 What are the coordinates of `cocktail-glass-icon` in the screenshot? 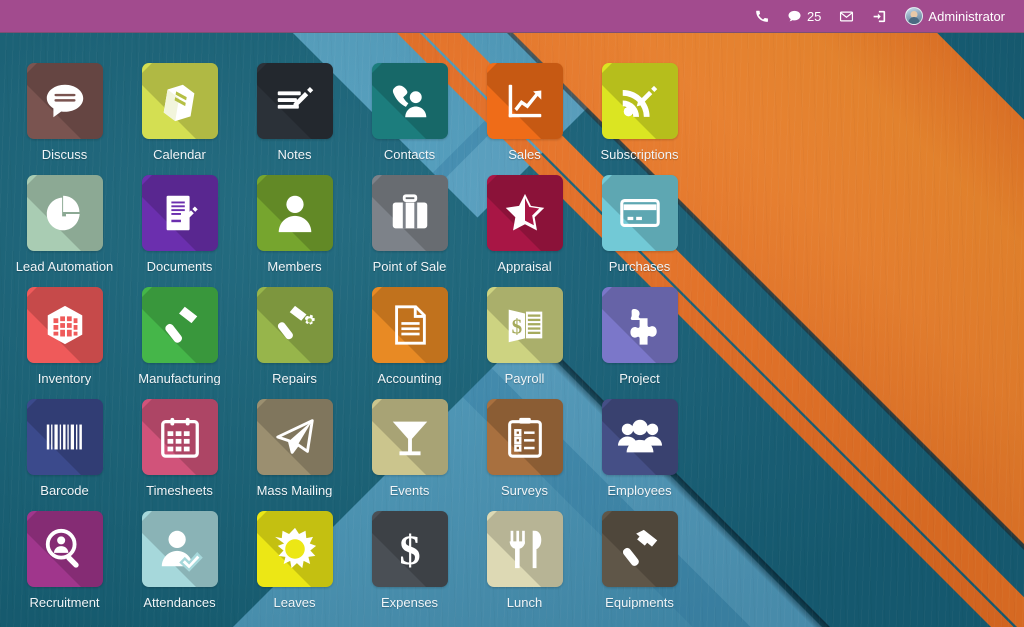 It's located at (410, 437).